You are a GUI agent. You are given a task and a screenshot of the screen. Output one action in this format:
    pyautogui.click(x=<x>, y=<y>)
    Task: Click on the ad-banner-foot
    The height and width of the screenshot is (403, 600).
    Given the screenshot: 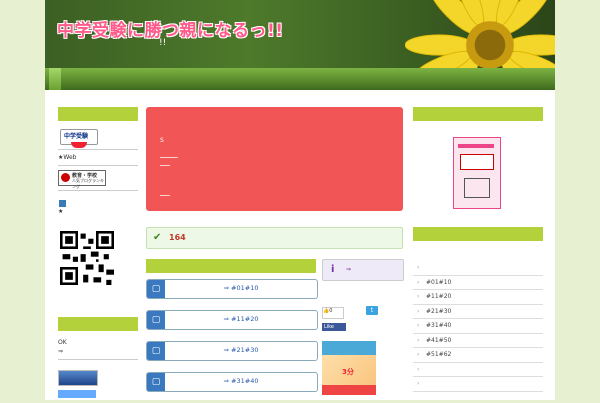 What is the action you would take?
    pyautogui.click(x=349, y=390)
    